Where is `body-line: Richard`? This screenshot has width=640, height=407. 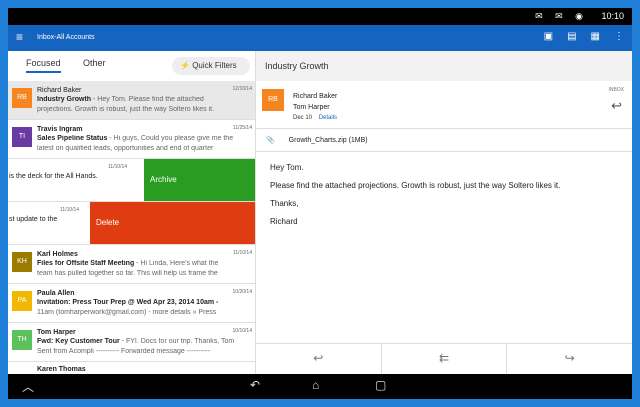
body-line: Richard is located at coordinates (284, 221).